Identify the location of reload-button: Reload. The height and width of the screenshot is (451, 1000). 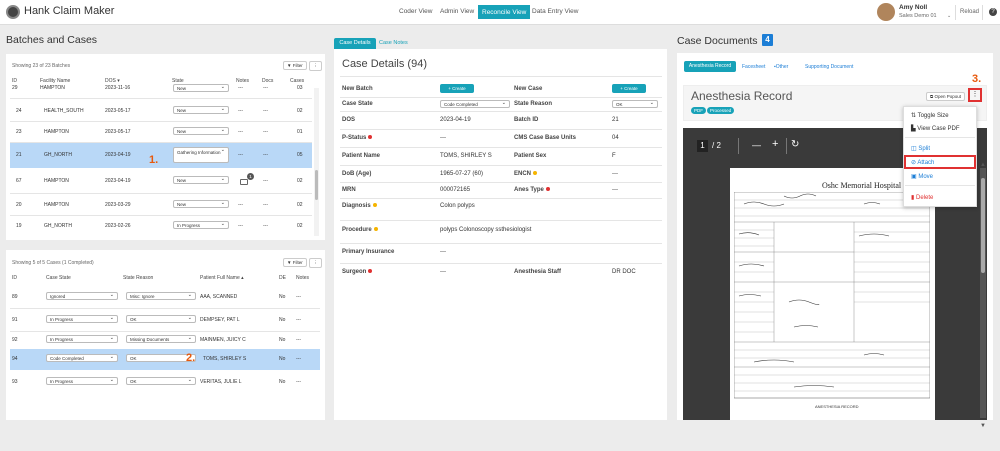
(969, 12).